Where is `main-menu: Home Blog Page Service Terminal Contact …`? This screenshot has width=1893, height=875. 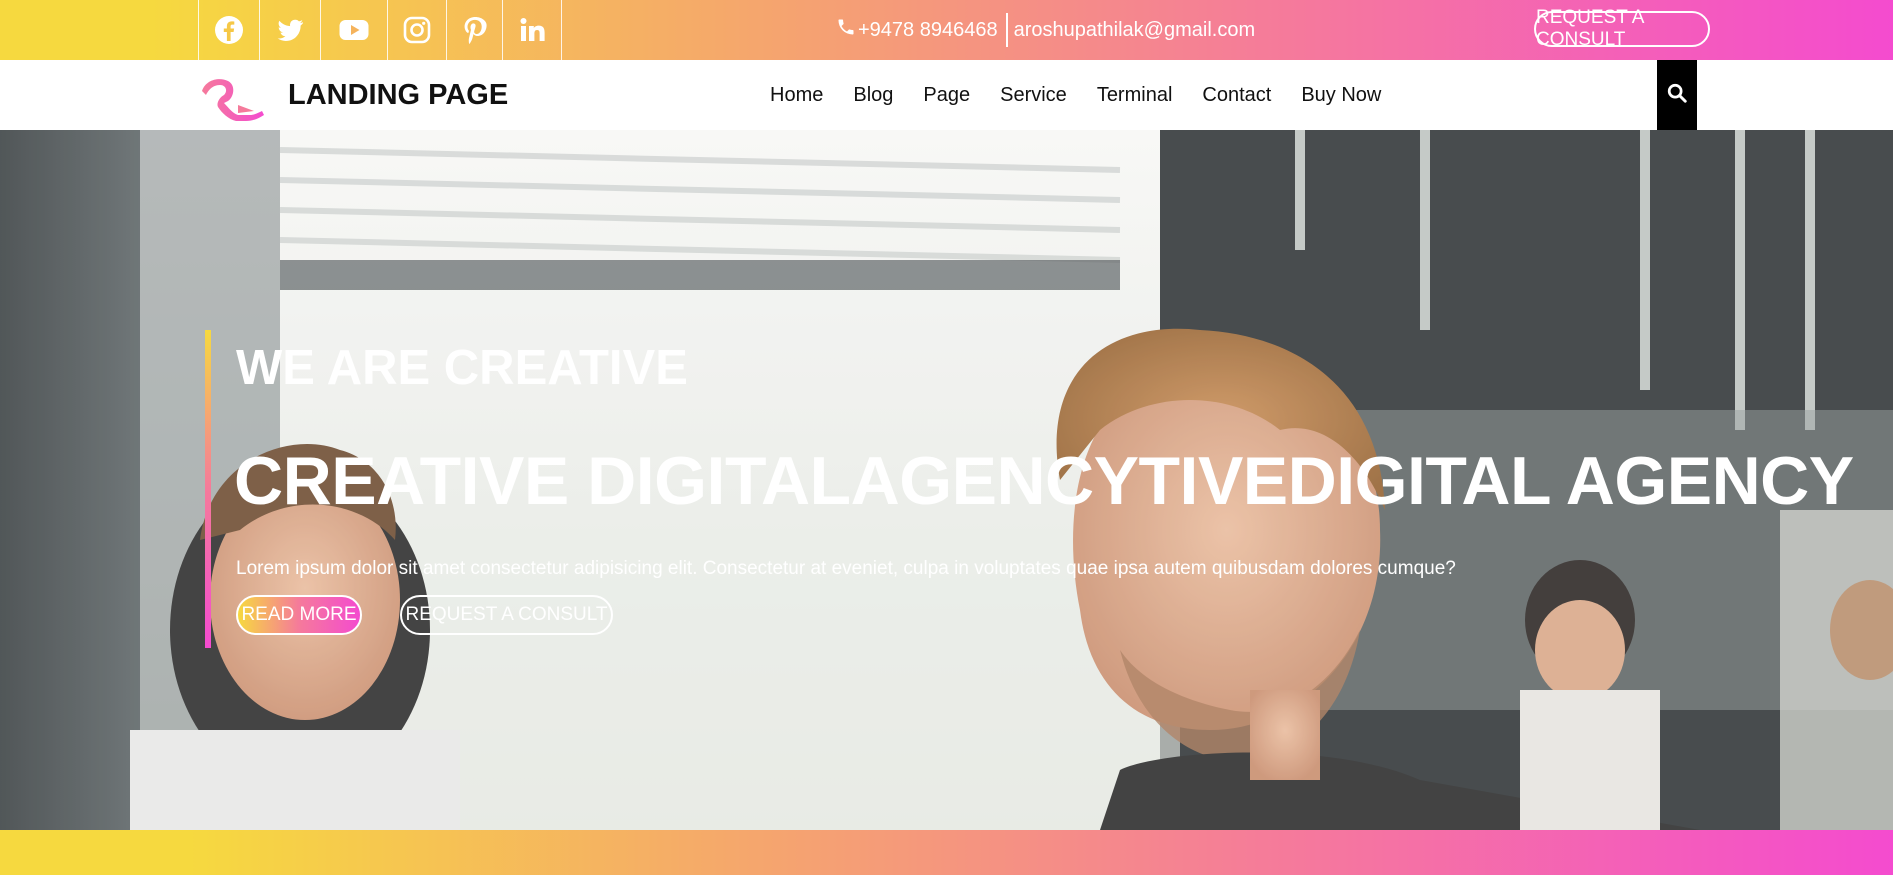 main-menu: Home Blog Page Service Terminal Contact … is located at coordinates (1090, 95).